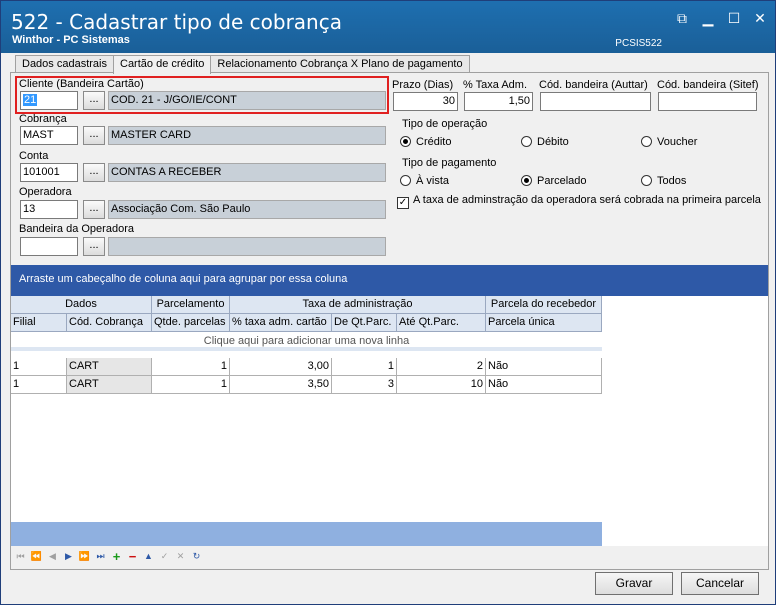 This screenshot has width=776, height=605. I want to click on check-icon: ✓, so click(403, 203).